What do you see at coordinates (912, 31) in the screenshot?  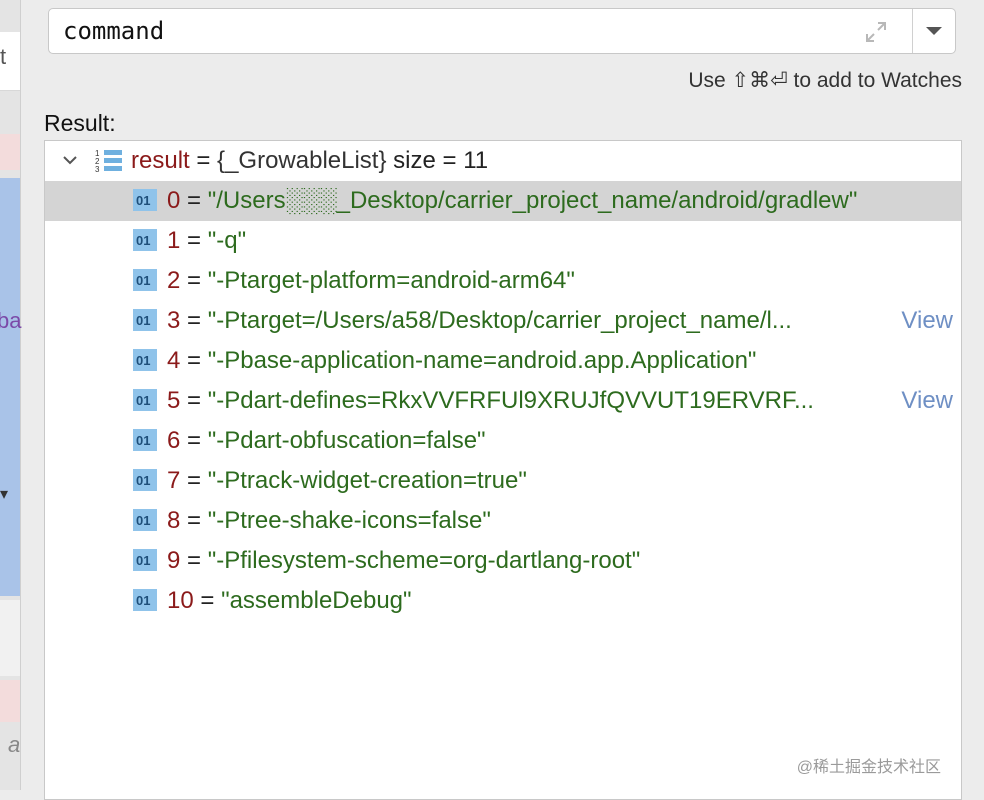 I see `dropdown-separator` at bounding box center [912, 31].